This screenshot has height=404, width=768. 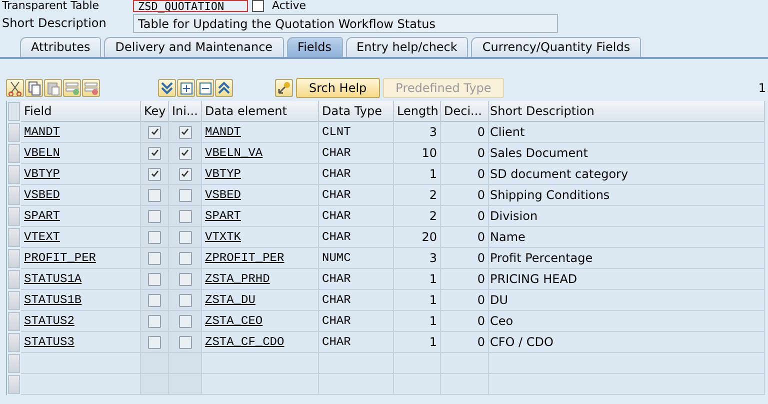 What do you see at coordinates (42, 174) in the screenshot?
I see `field-link: VBTYP` at bounding box center [42, 174].